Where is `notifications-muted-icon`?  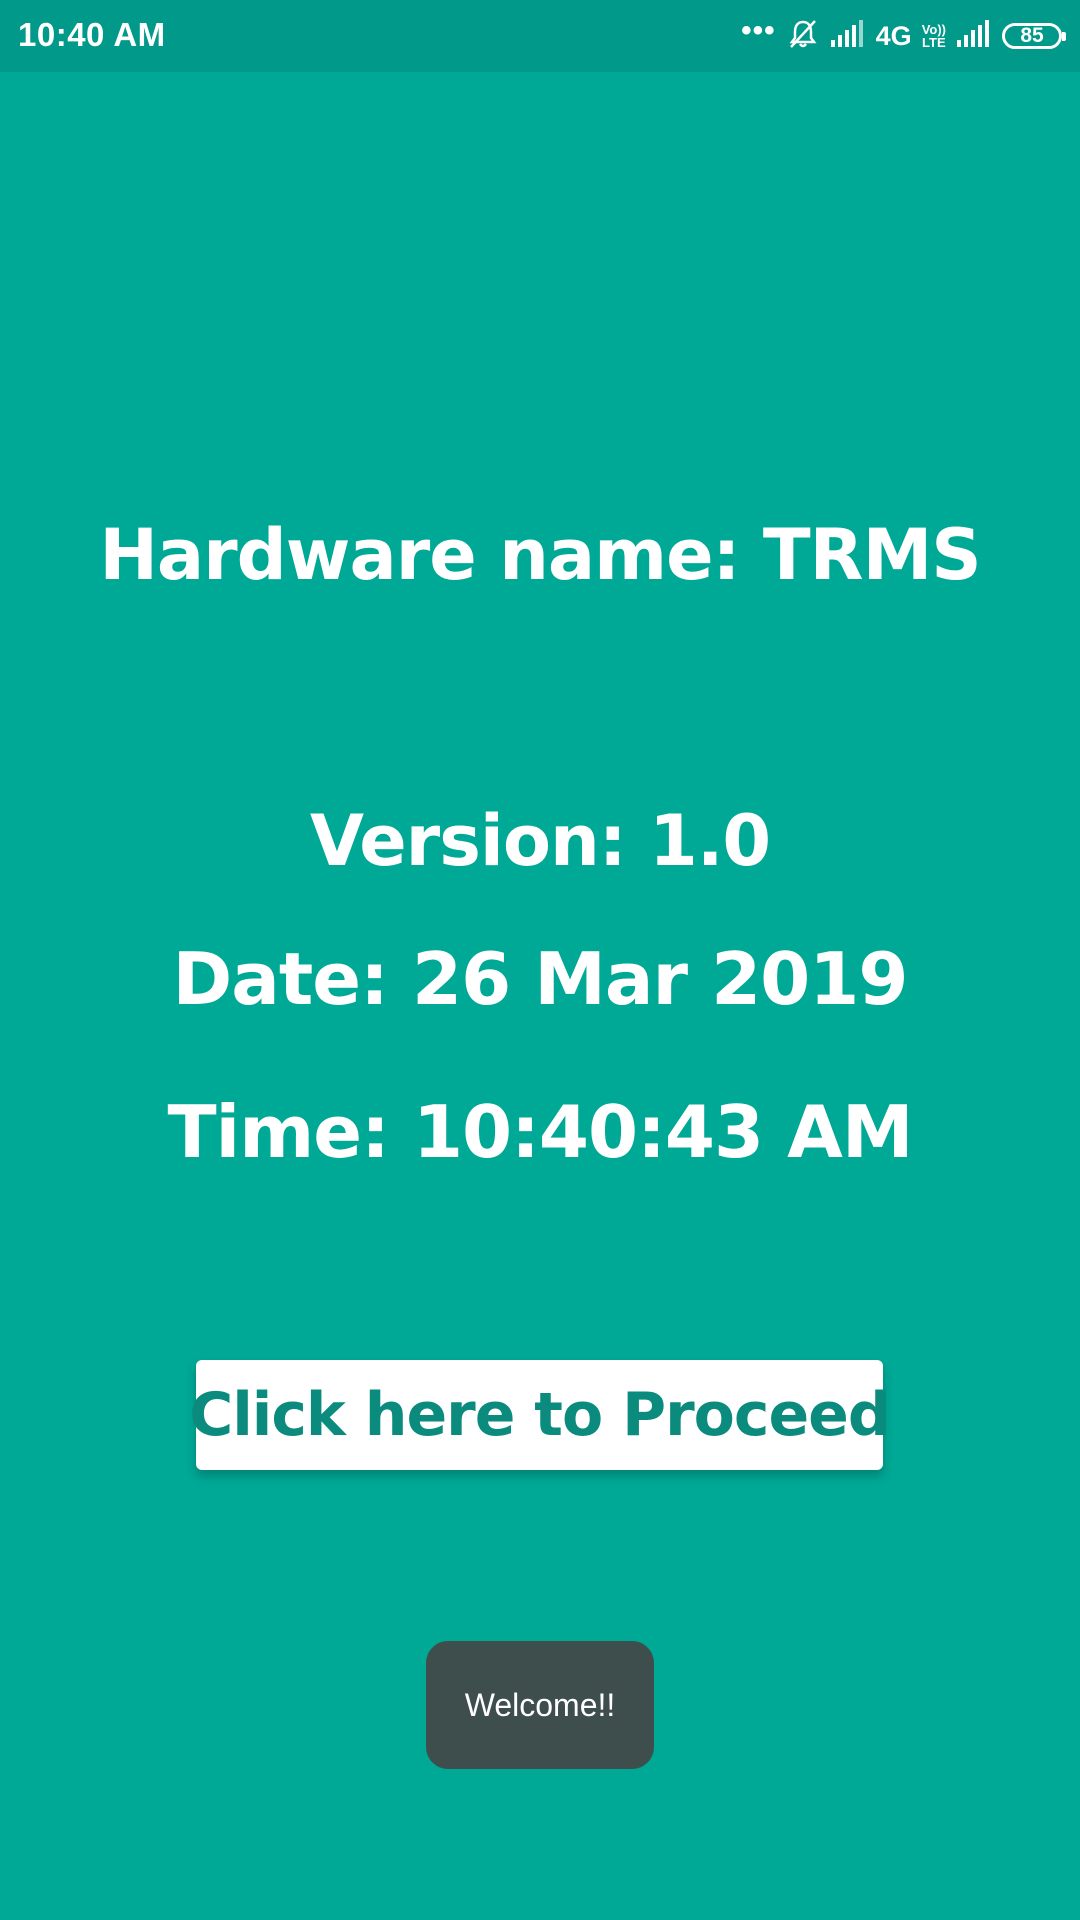
notifications-muted-icon is located at coordinates (803, 36).